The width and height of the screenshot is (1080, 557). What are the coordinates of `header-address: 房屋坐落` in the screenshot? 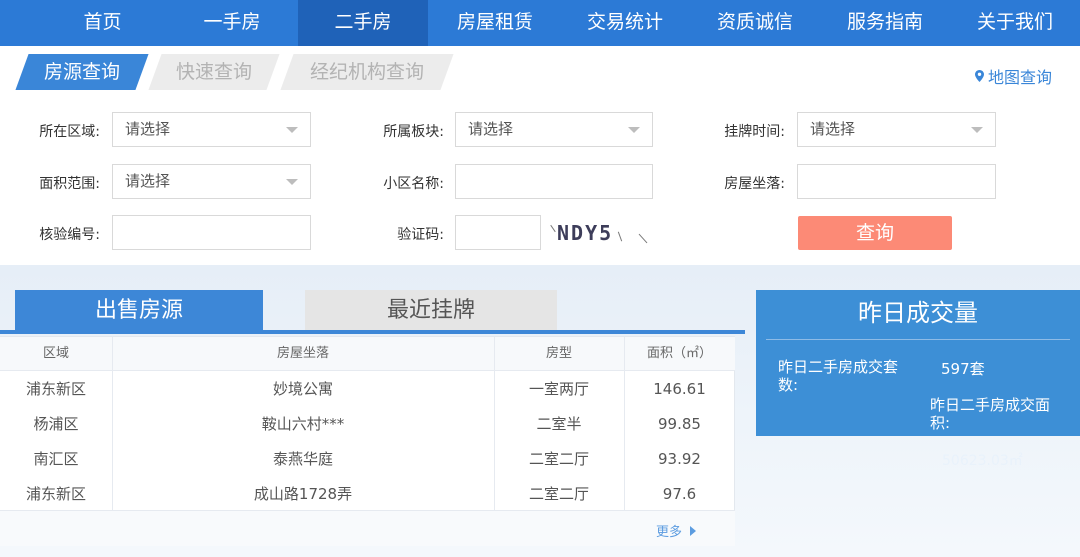 It's located at (302, 353).